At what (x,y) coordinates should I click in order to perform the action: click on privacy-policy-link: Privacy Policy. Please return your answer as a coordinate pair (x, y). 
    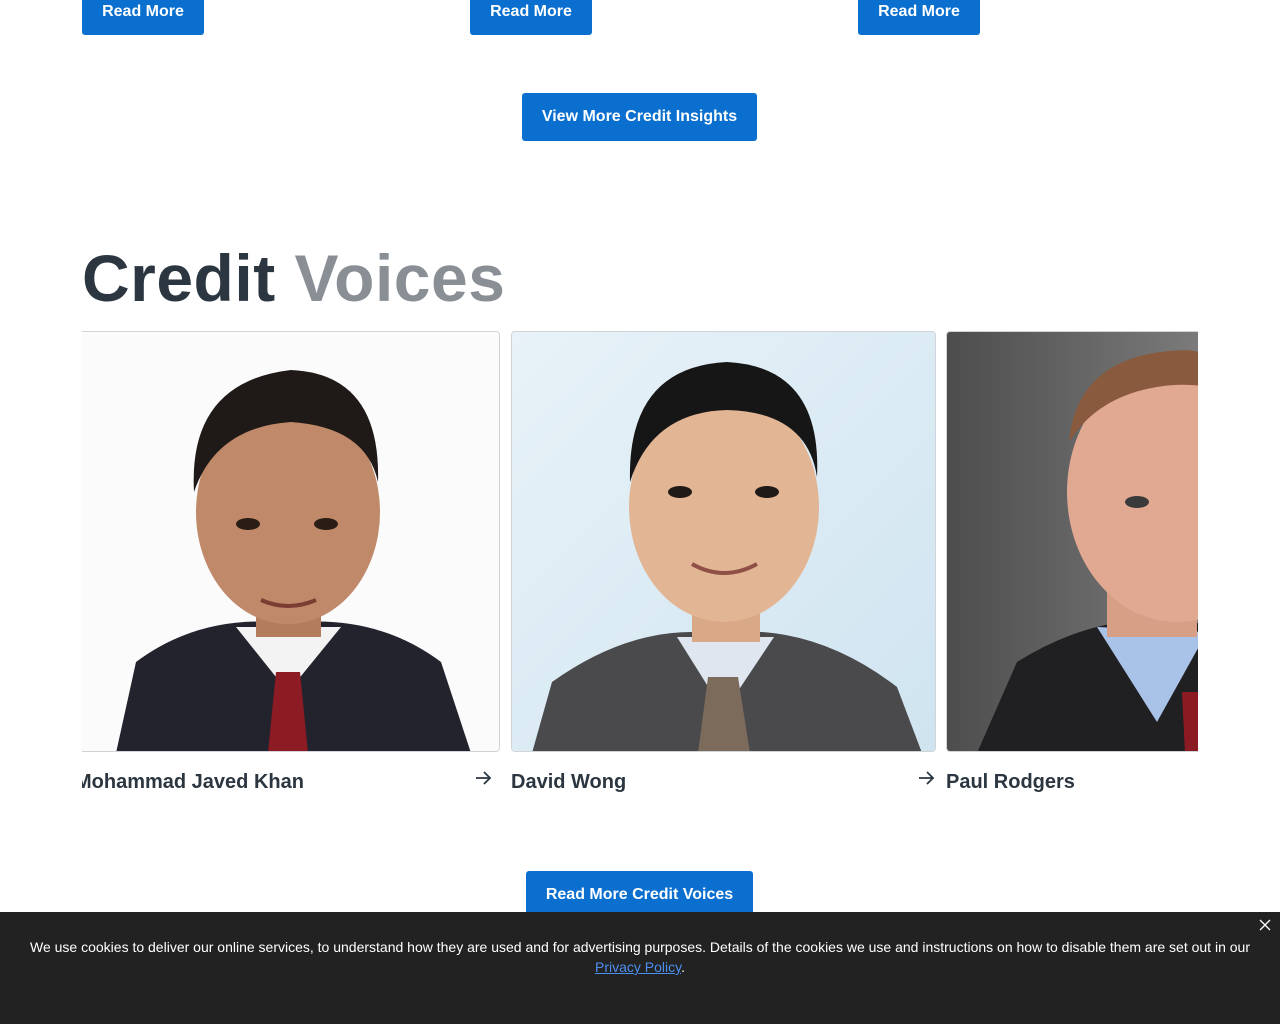
    Looking at the image, I should click on (638, 967).